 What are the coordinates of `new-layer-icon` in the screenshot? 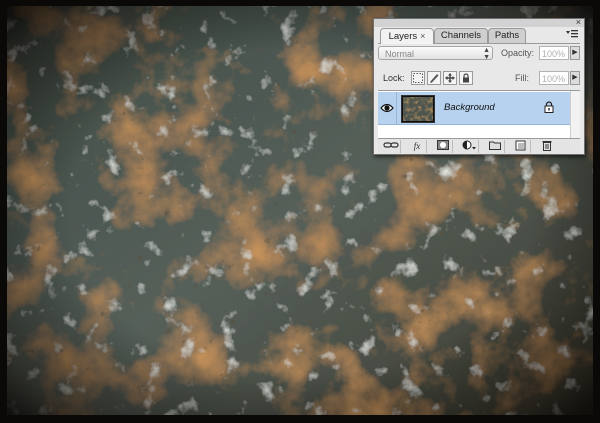 It's located at (521, 146).